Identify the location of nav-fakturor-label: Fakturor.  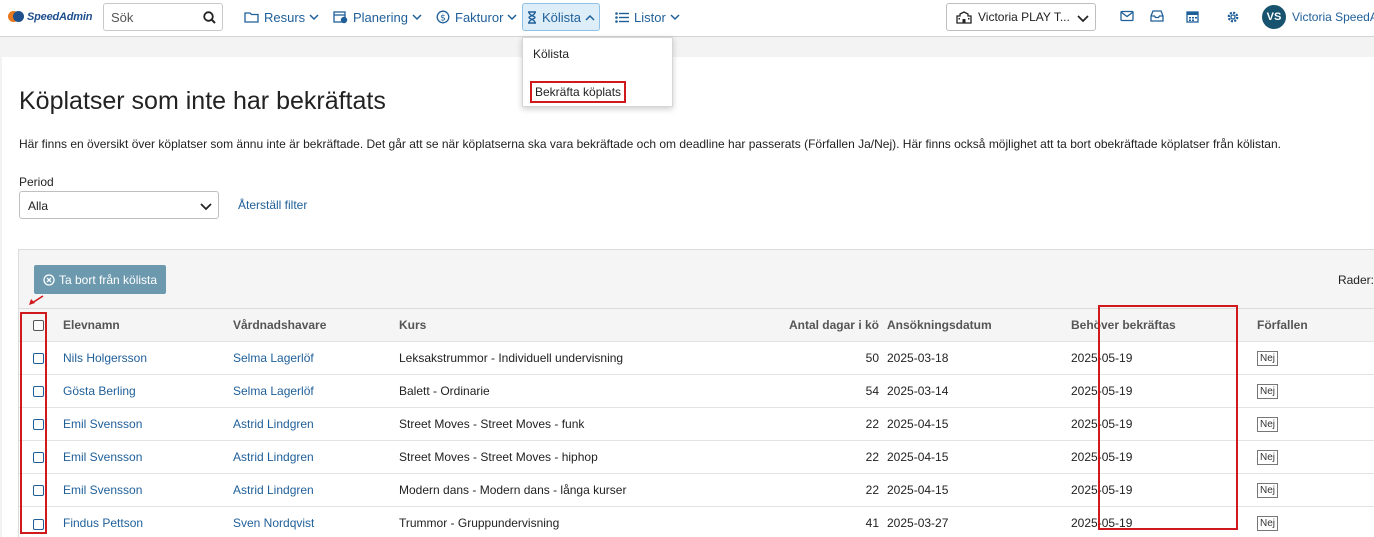
(479, 17).